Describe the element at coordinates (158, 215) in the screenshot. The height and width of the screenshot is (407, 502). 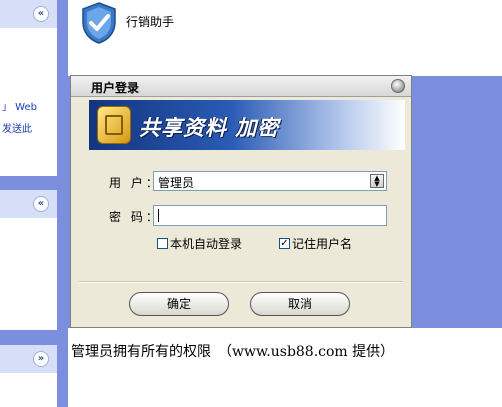
I see `text-caret` at that location.